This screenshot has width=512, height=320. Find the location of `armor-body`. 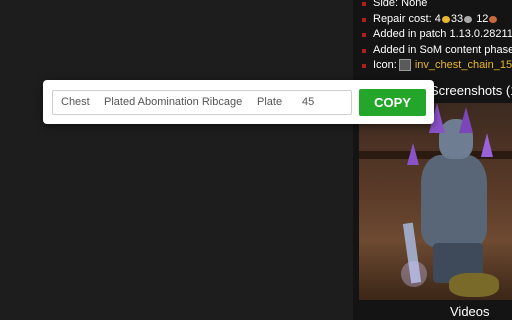

armor-body is located at coordinates (454, 201).